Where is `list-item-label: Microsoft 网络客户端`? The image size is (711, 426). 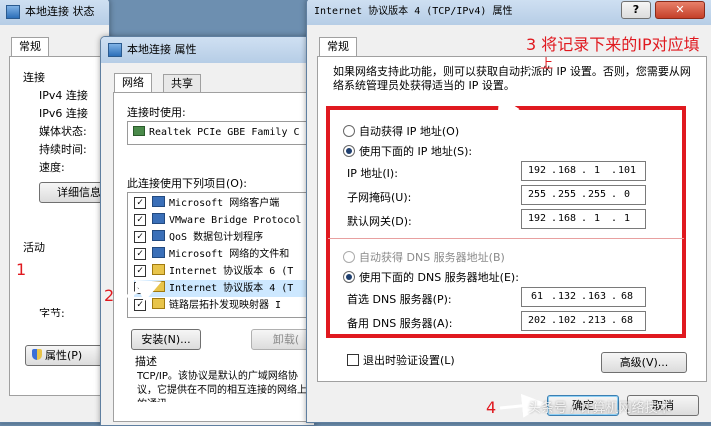 list-item-label: Microsoft 网络客户端 is located at coordinates (224, 203).